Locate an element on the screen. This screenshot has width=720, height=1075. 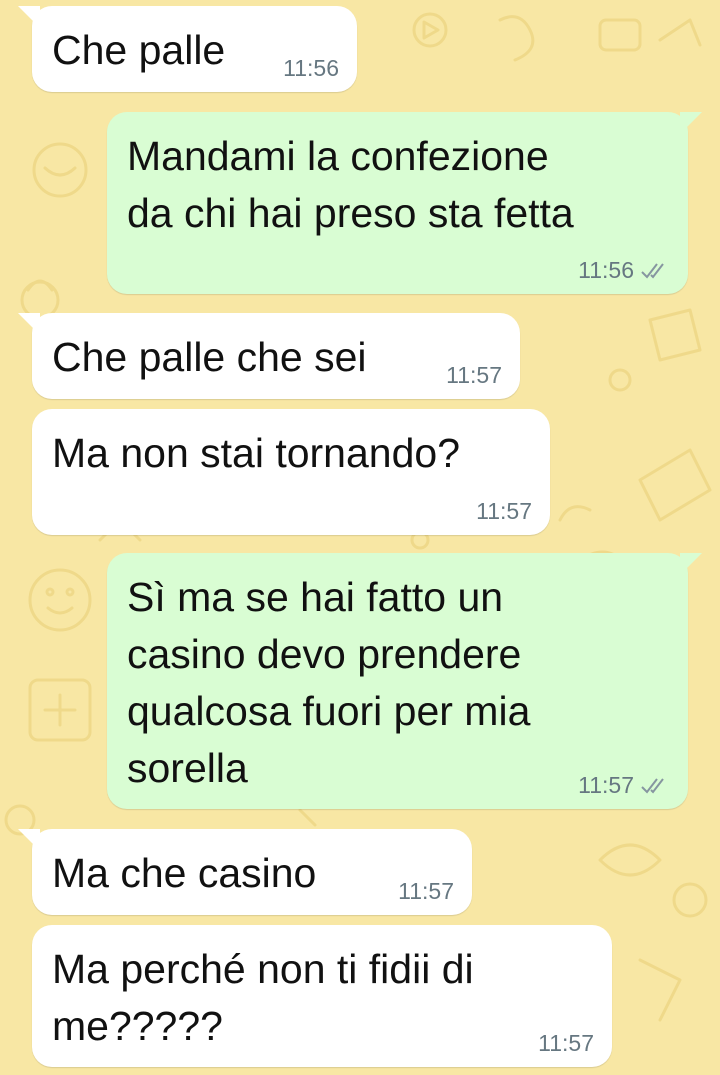
message-text: Ma perché non ti fidii di me????? is located at coordinates (263, 997).